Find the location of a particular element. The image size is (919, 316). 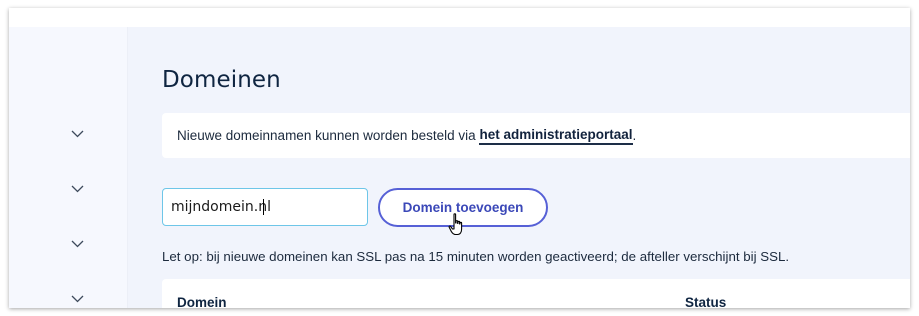

domain-input is located at coordinates (265, 207).